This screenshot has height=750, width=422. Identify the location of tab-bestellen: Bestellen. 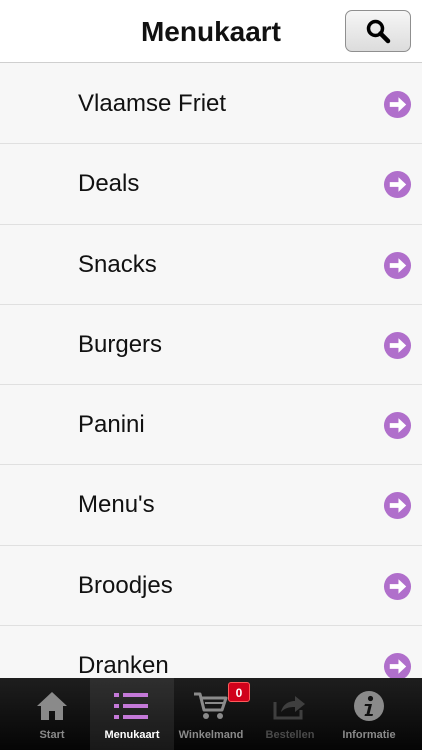
(290, 714).